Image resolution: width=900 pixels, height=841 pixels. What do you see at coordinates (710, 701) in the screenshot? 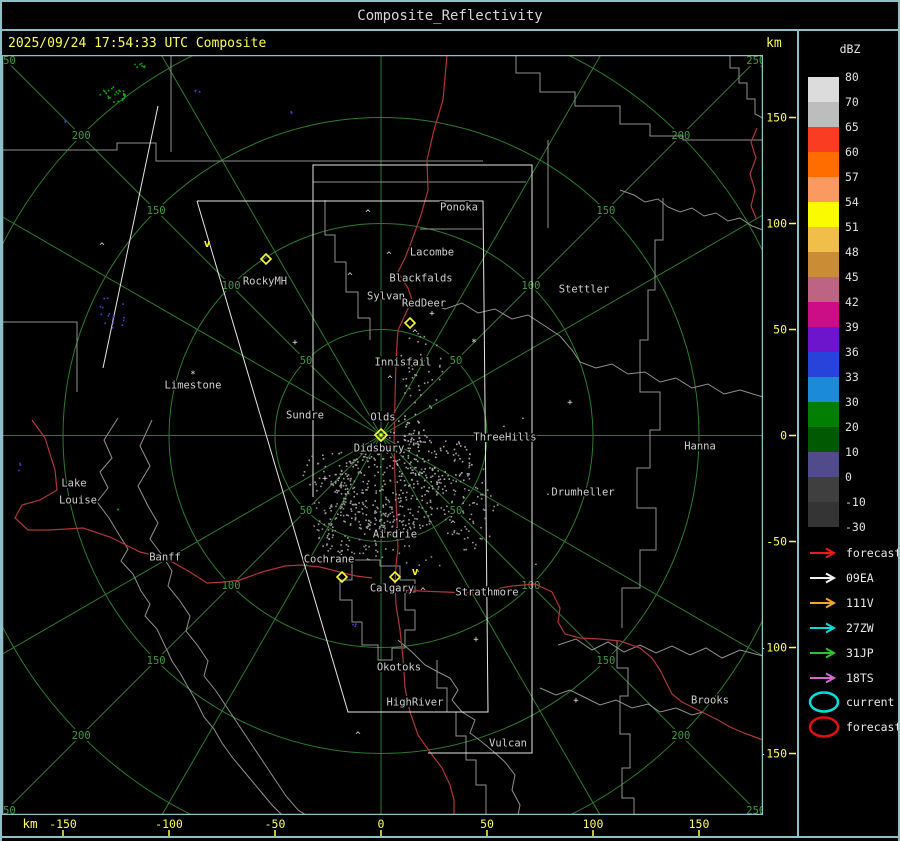
I see `city-label: Brooks` at bounding box center [710, 701].